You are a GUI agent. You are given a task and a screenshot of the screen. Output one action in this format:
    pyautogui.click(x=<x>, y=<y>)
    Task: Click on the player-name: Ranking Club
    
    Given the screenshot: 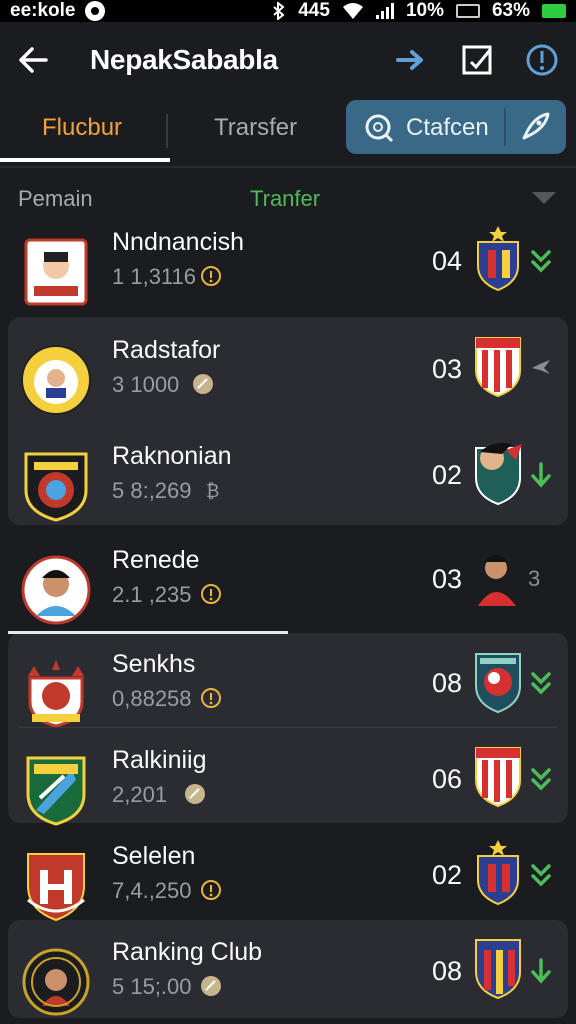 What is the action you would take?
    pyautogui.click(x=187, y=952)
    